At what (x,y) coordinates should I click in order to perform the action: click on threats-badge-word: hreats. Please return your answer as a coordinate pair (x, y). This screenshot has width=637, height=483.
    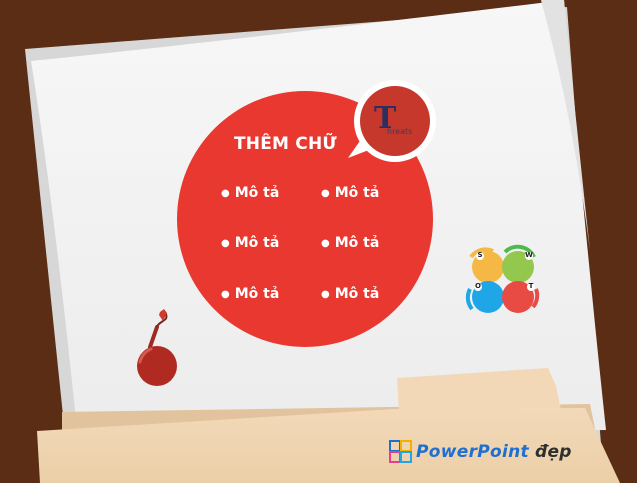
    Looking at the image, I should click on (400, 131).